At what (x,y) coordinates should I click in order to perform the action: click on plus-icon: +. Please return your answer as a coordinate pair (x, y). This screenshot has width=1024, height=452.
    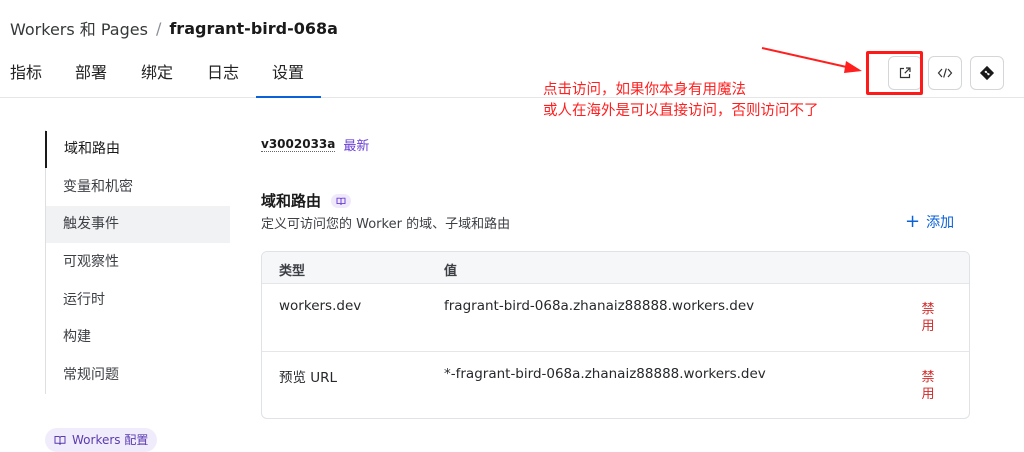
    Looking at the image, I should click on (913, 221).